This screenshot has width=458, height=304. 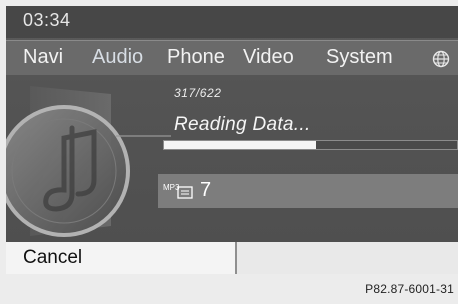 I want to click on clock: 03:34, so click(x=47, y=20).